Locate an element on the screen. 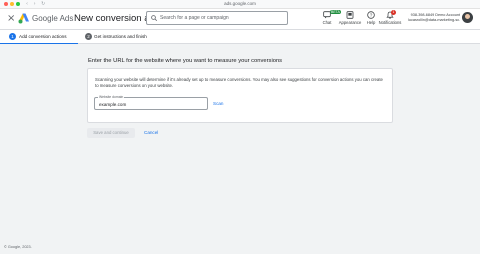 Image resolution: width=480 pixels, height=254 pixels. website-domain-field: Website domain is located at coordinates (151, 102).